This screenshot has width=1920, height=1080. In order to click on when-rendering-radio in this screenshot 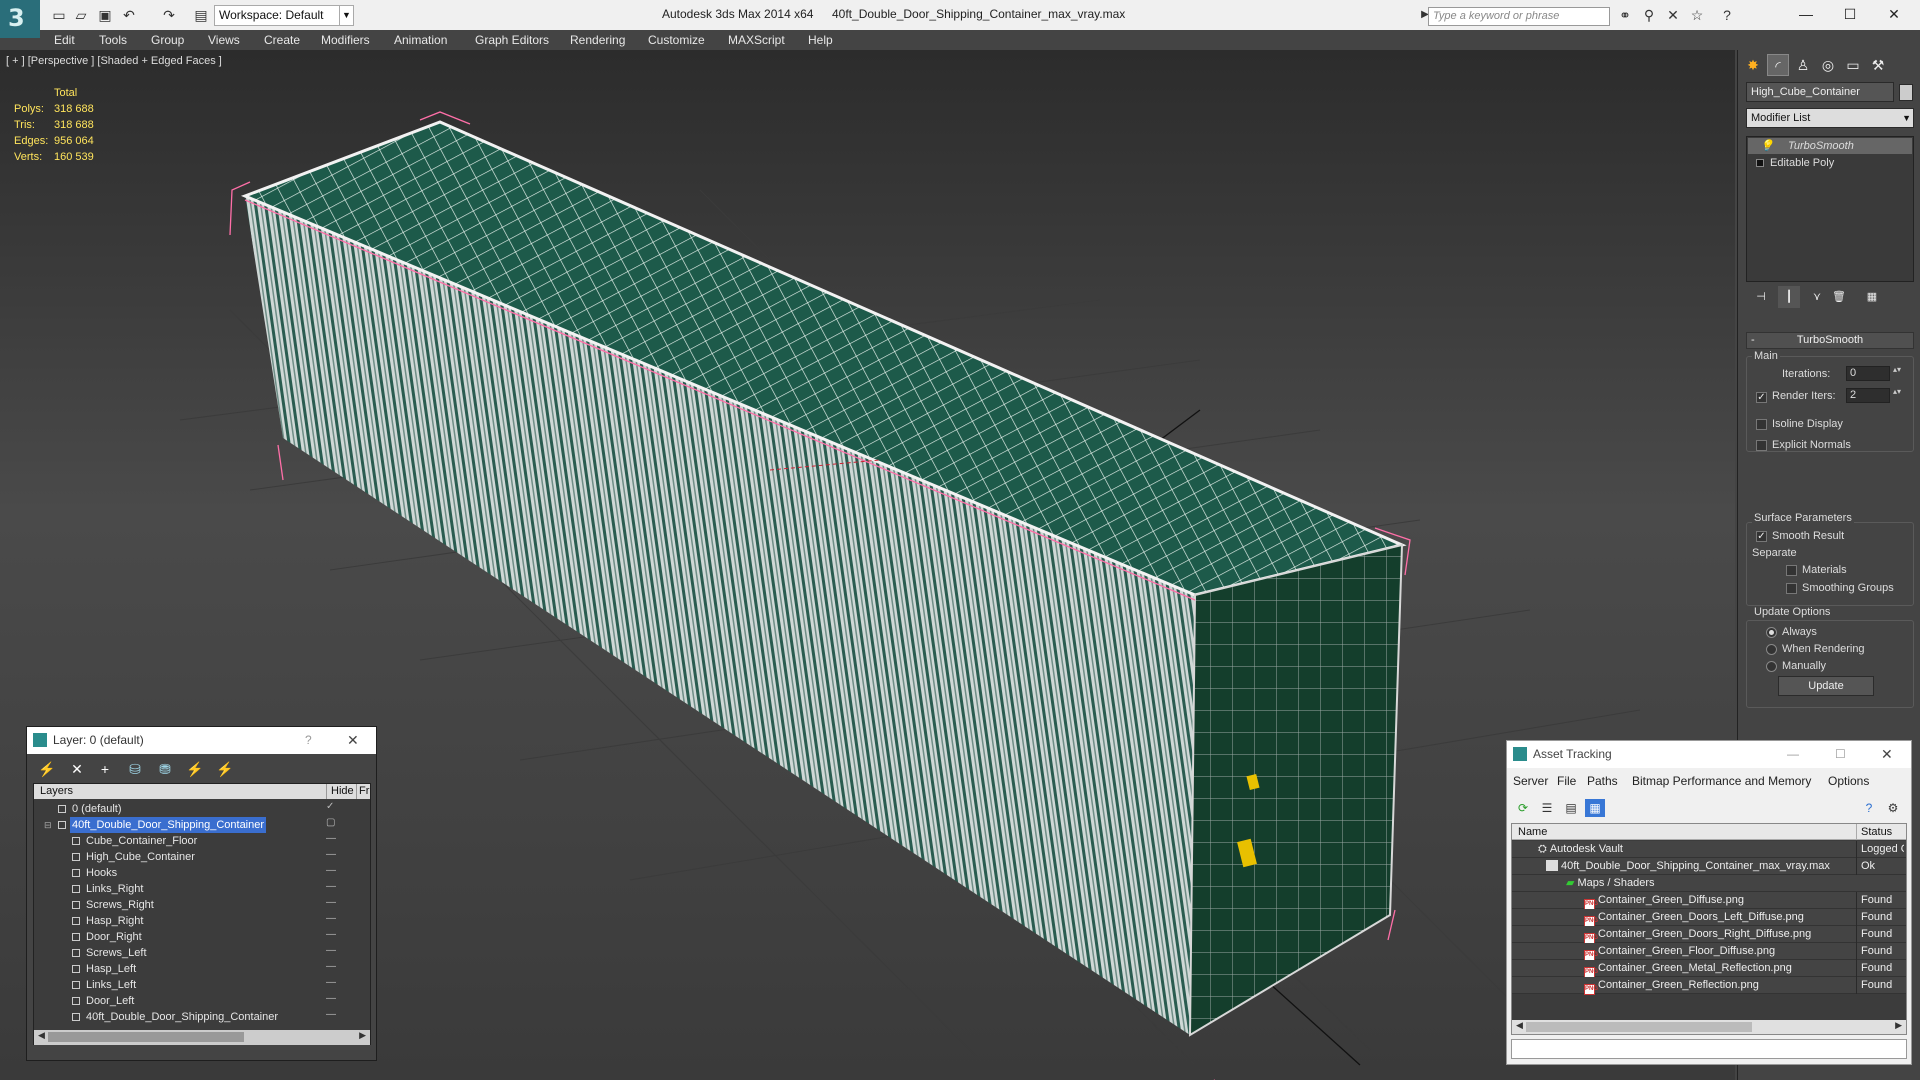, I will do `click(1771, 649)`.